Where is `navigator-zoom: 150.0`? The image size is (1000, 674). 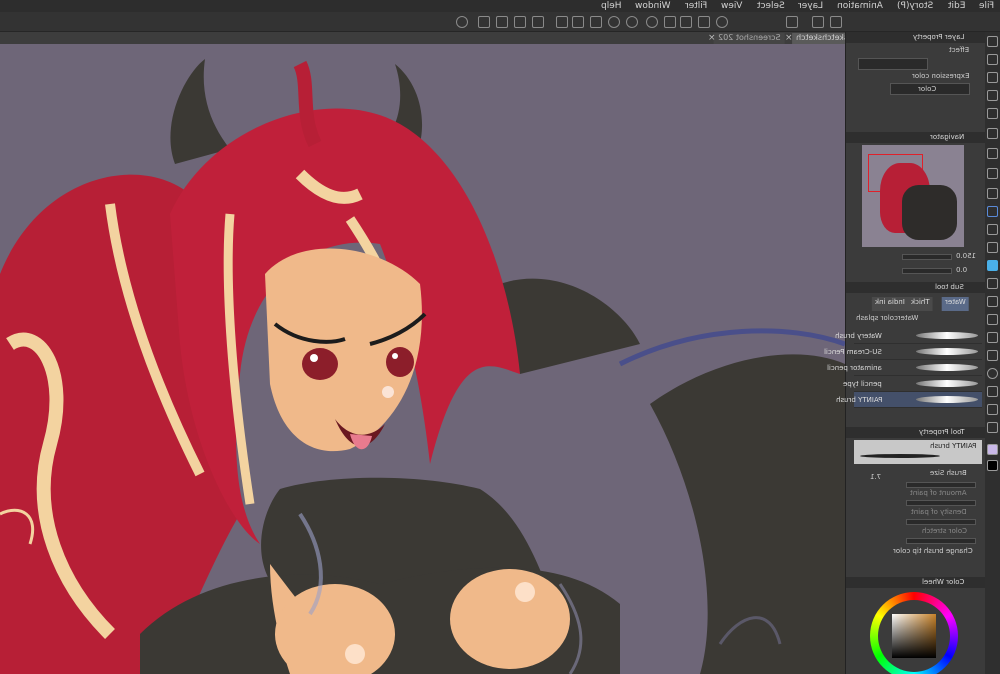 navigator-zoom: 150.0 is located at coordinates (966, 256).